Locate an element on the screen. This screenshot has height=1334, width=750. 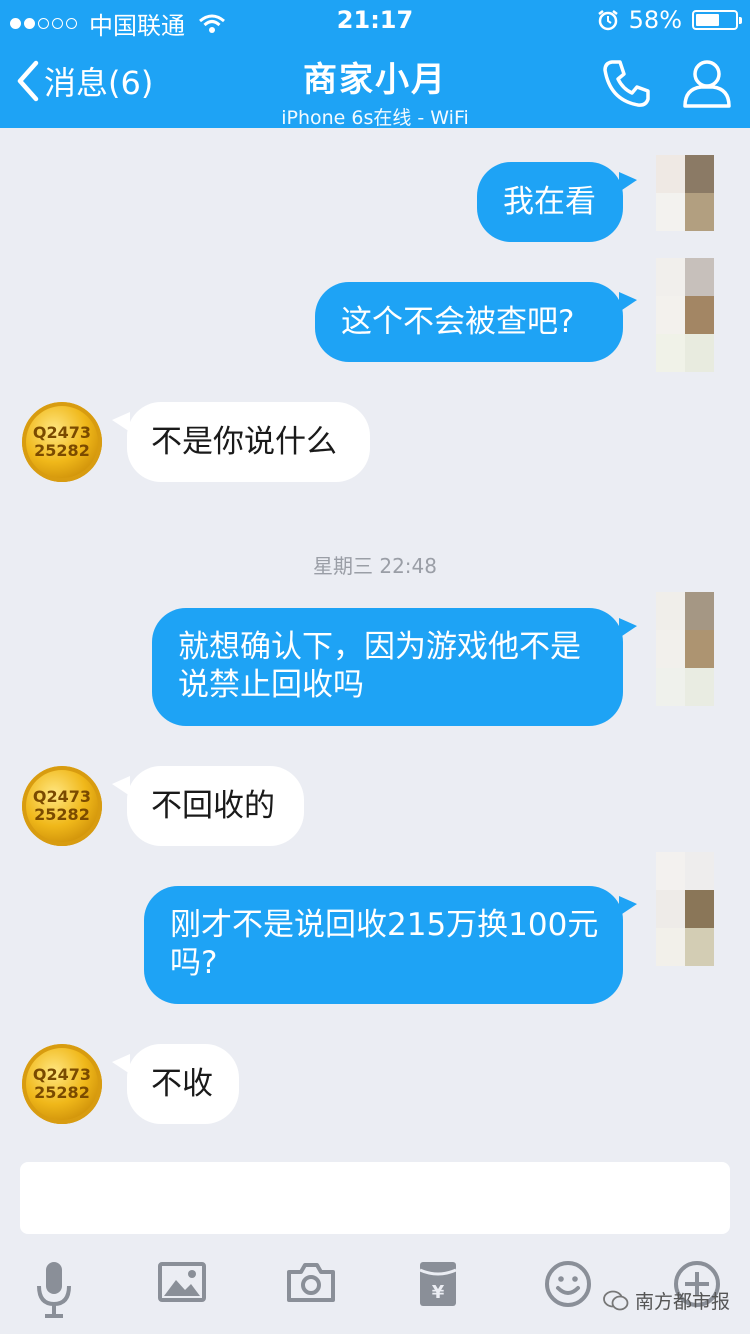
camera-icon is located at coordinates (311, 1282).